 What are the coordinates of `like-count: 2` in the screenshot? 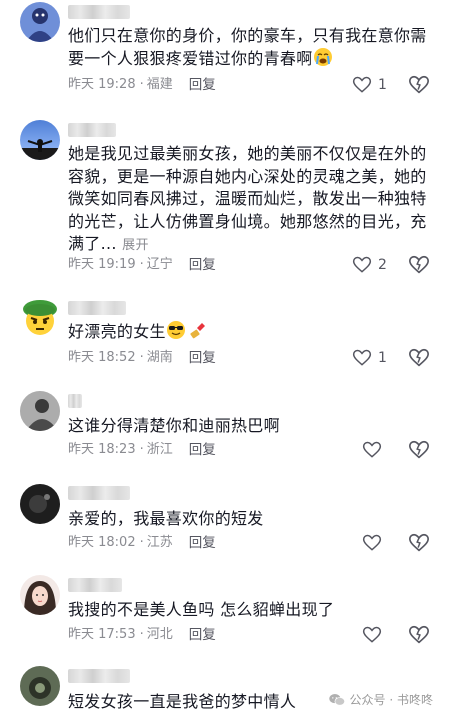 It's located at (382, 265).